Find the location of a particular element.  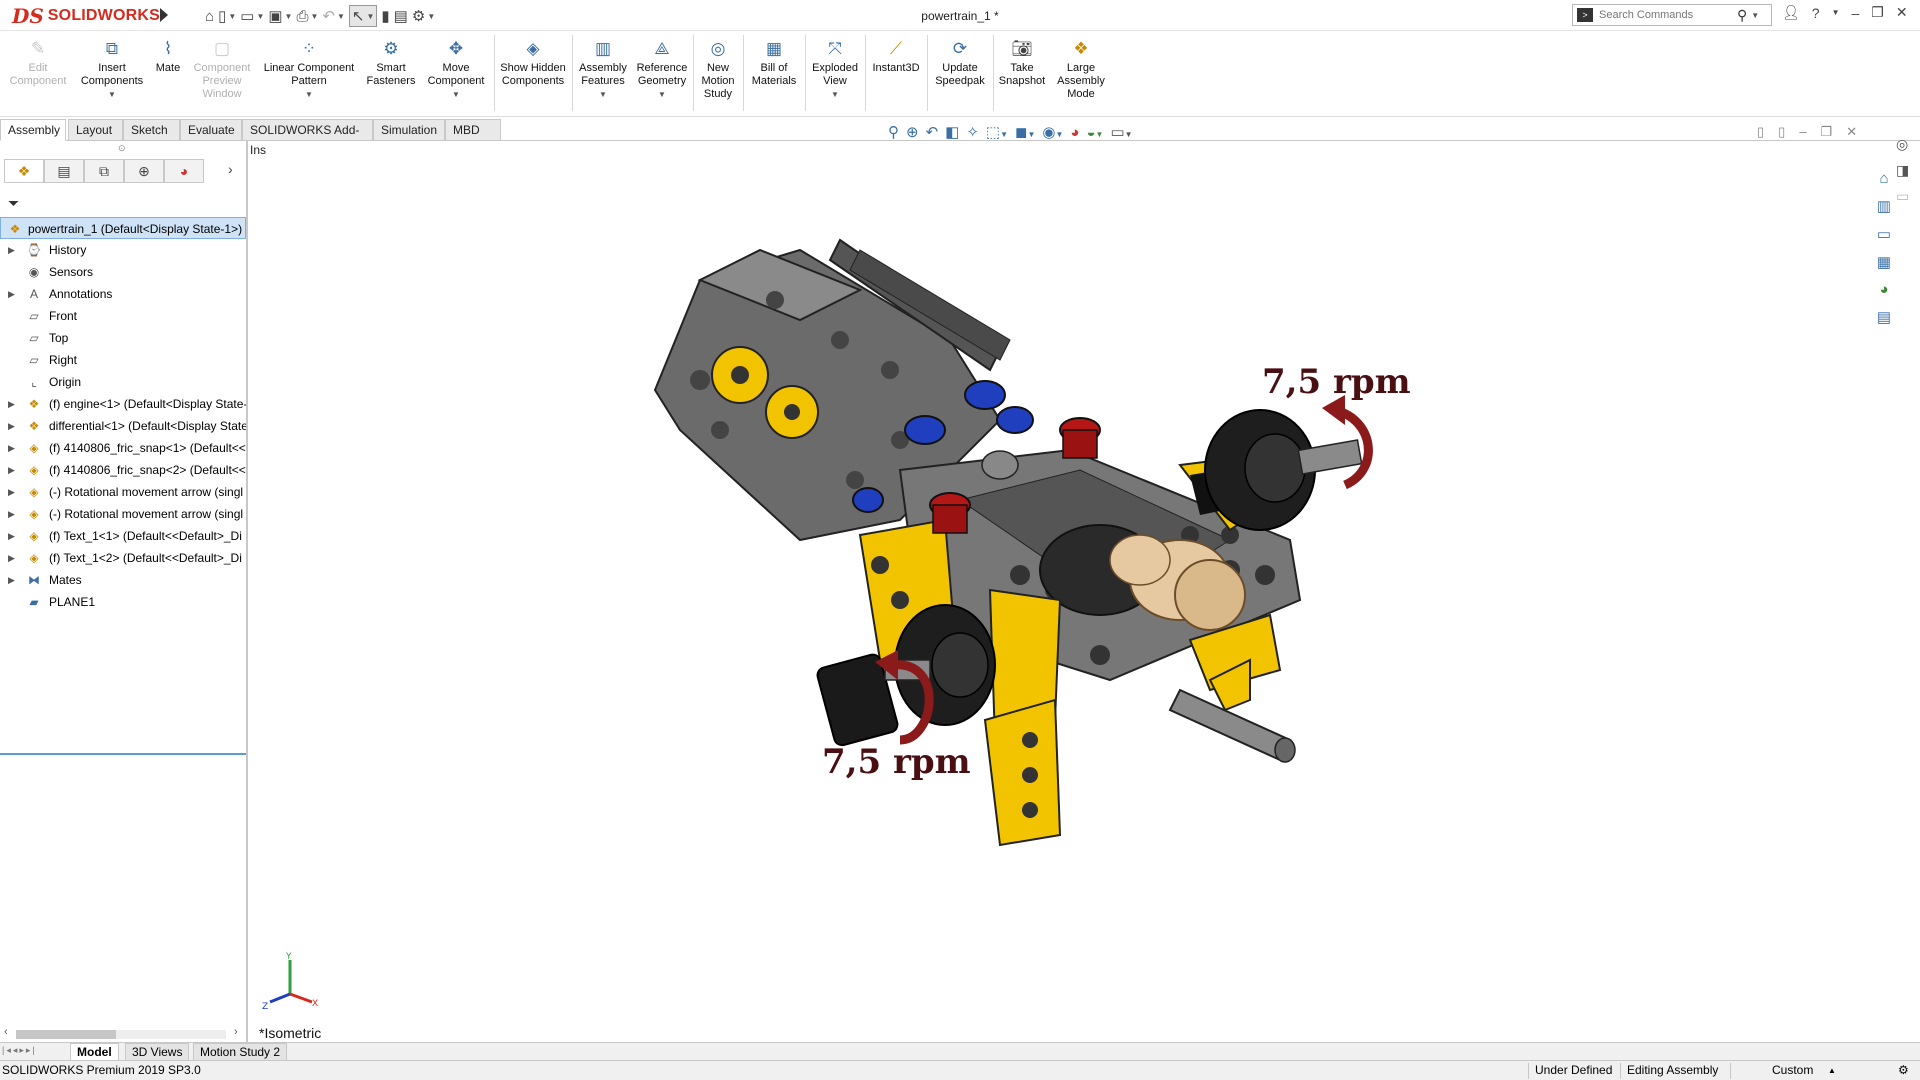

edit-component-button: ✎ Edit Component is located at coordinates (38, 61).